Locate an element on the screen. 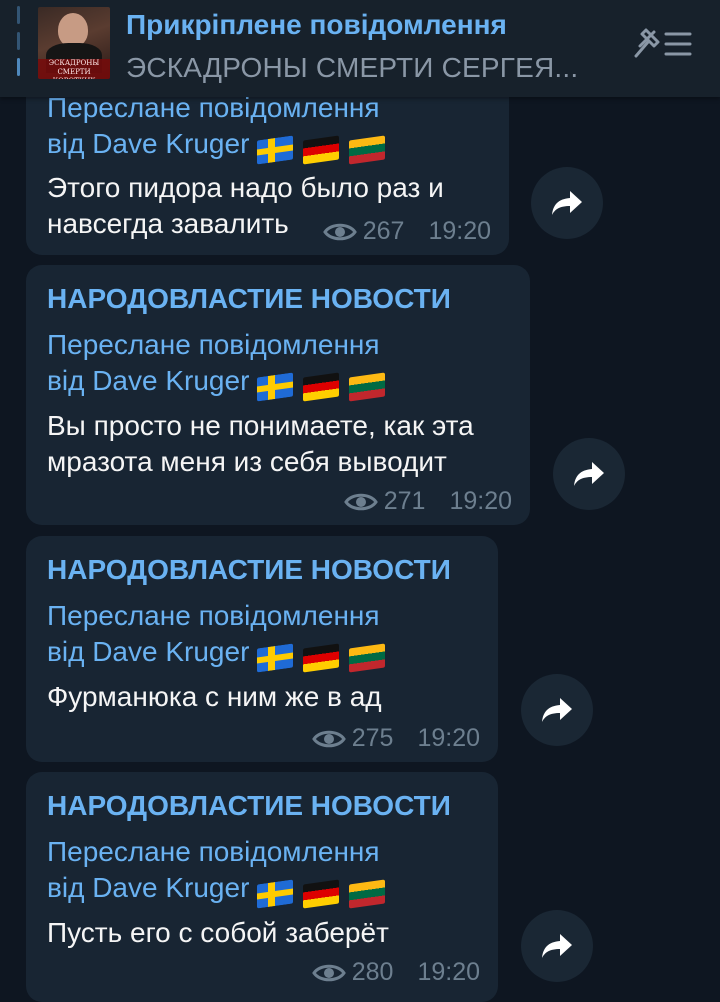 The width and height of the screenshot is (720, 1002). message-meta: 267 19:20 is located at coordinates (406, 231).